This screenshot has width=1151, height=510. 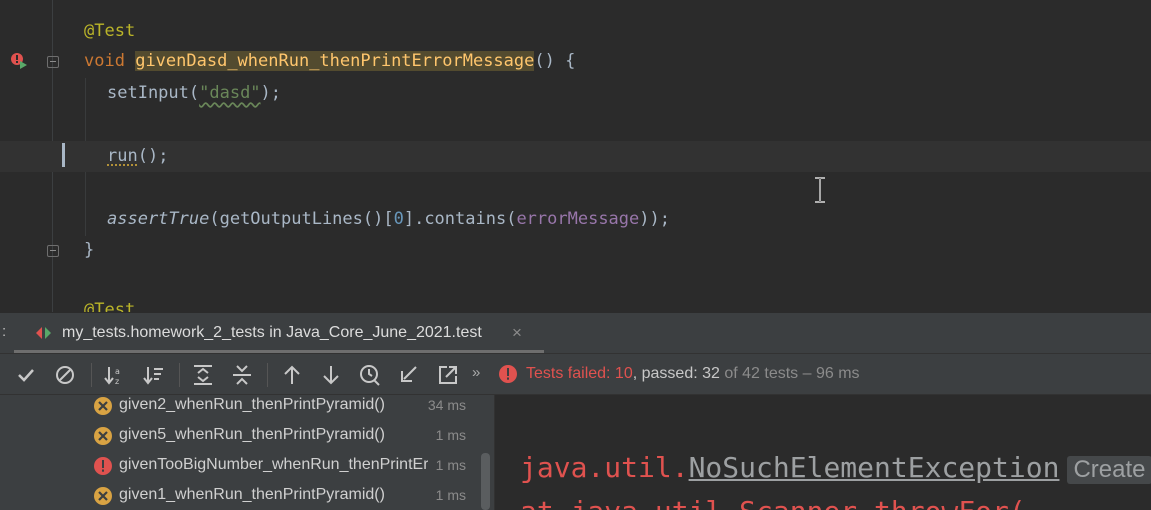 What do you see at coordinates (203, 375) in the screenshot?
I see `expand-all-icon` at bounding box center [203, 375].